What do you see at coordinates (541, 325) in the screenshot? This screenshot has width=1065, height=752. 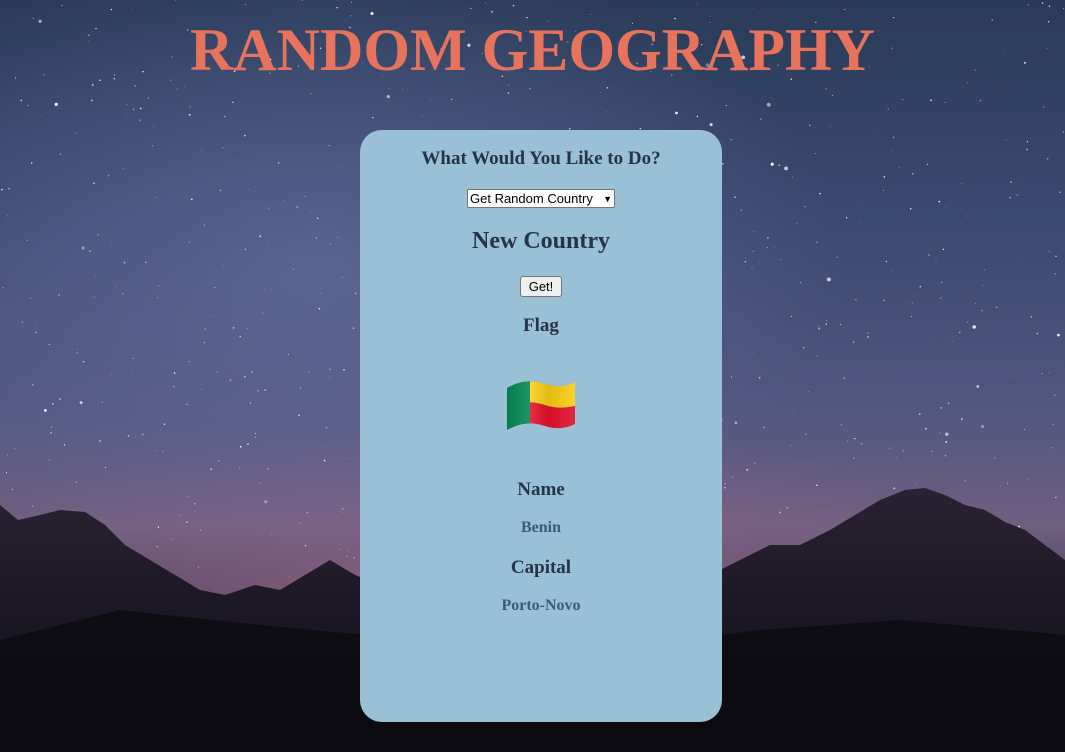 I see `flag-heading: Flag` at bounding box center [541, 325].